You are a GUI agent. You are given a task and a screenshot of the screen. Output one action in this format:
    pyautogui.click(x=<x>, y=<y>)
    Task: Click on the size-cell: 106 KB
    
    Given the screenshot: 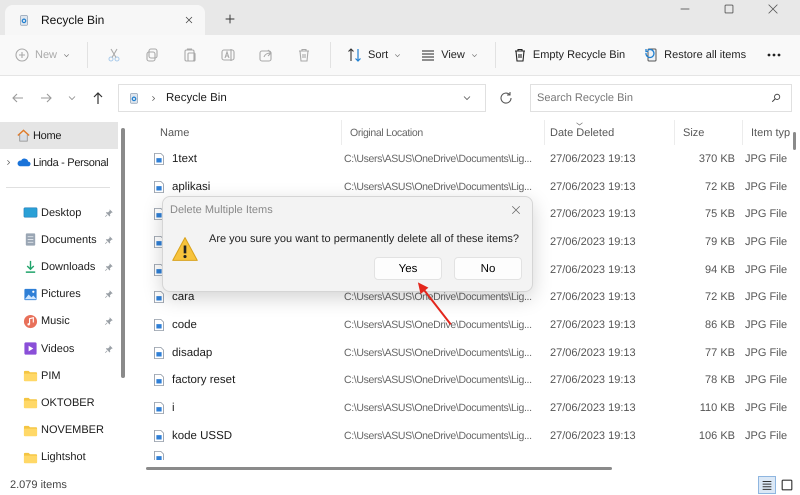 What is the action you would take?
    pyautogui.click(x=716, y=436)
    